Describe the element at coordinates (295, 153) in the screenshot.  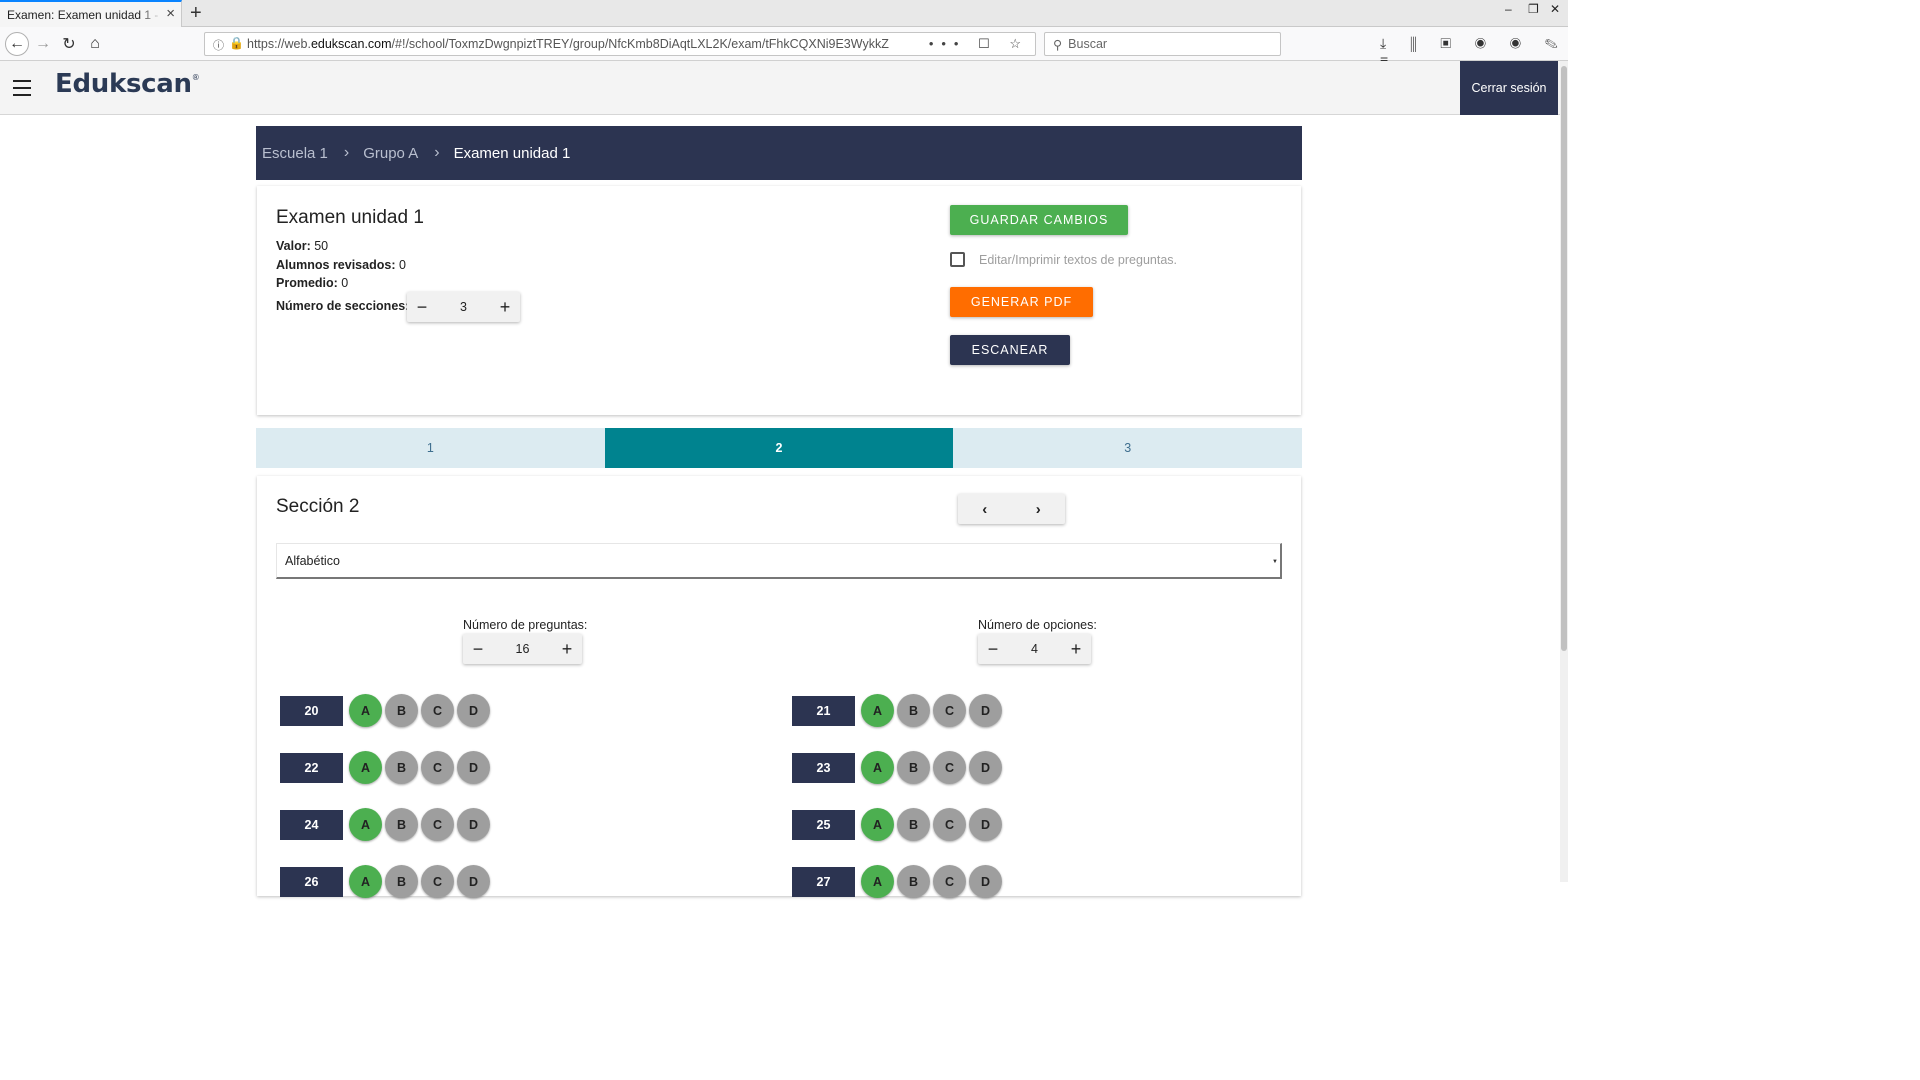
I see `breadcrumb-school: Escuela 1` at that location.